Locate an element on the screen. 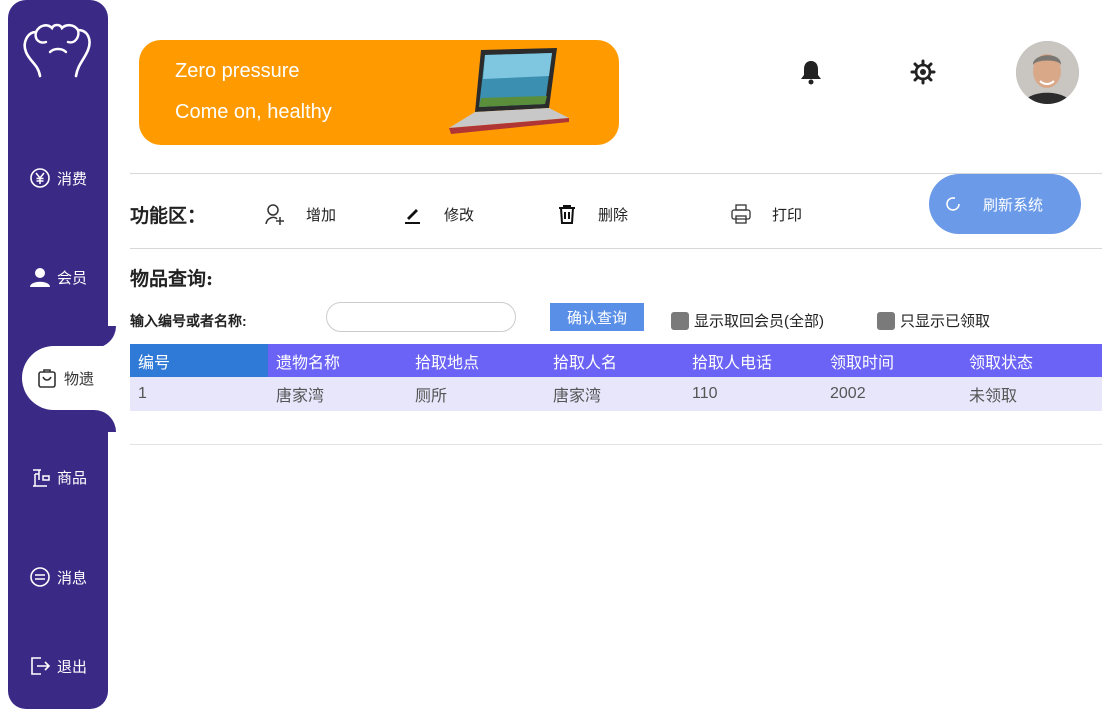 The image size is (1120, 713). show-claimed-only-checkbox: 只显示已领取 is located at coordinates (933, 320).